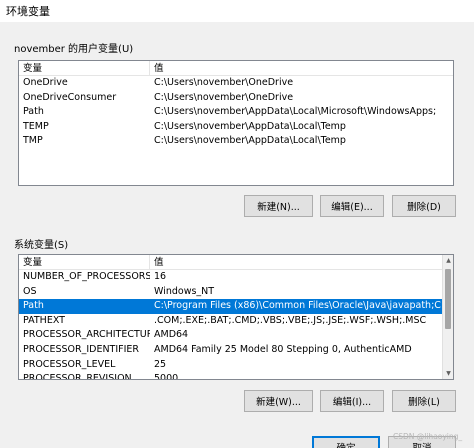 The image size is (474, 448). Describe the element at coordinates (28, 11) in the screenshot. I see `window-title: 环境变量` at that location.